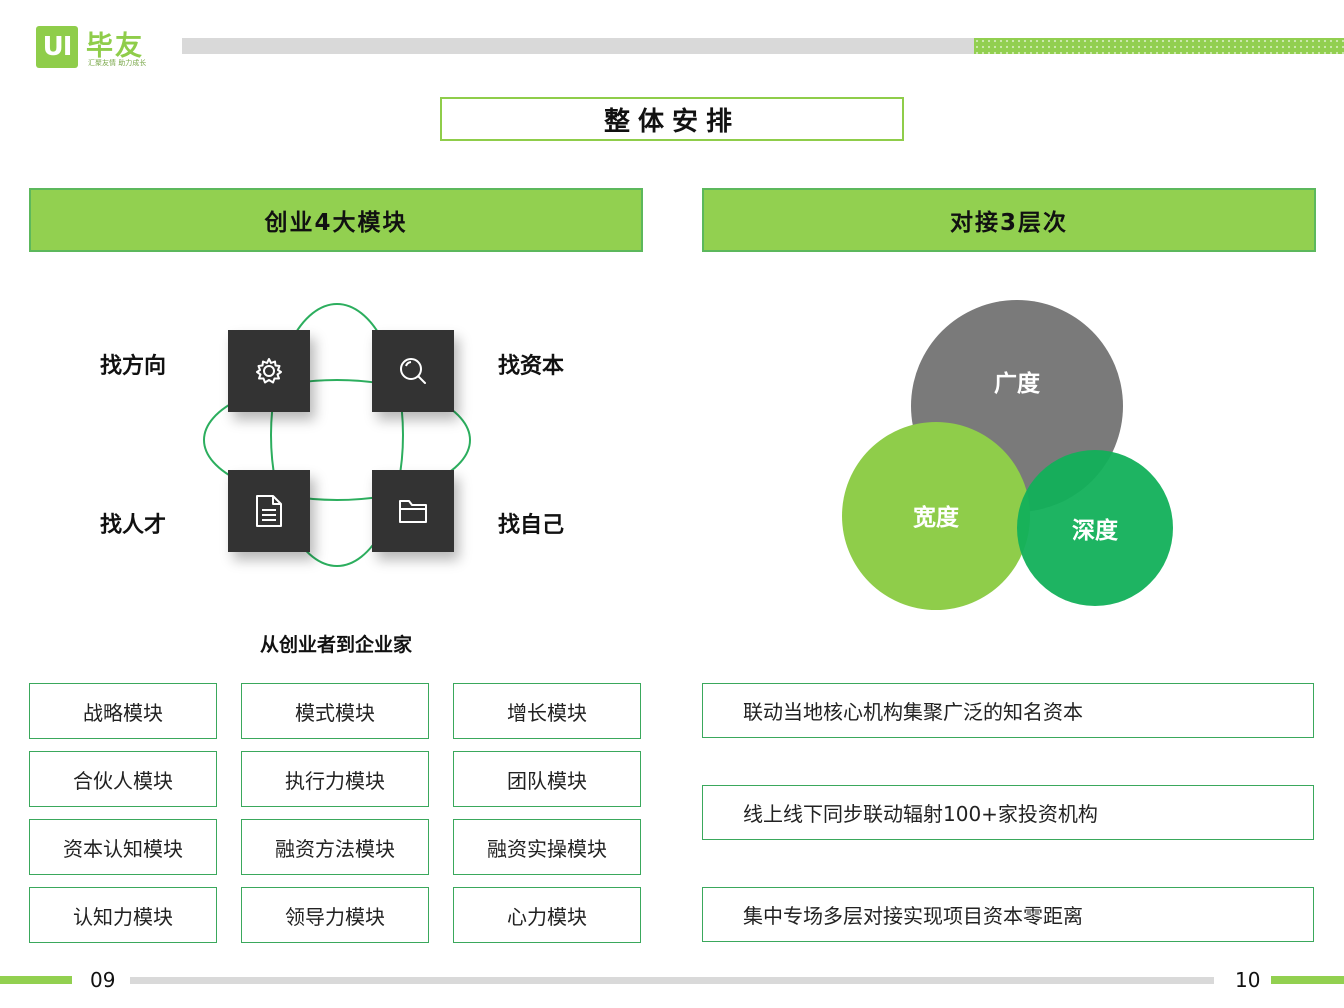  I want to click on page-number-right: 10, so click(1248, 980).